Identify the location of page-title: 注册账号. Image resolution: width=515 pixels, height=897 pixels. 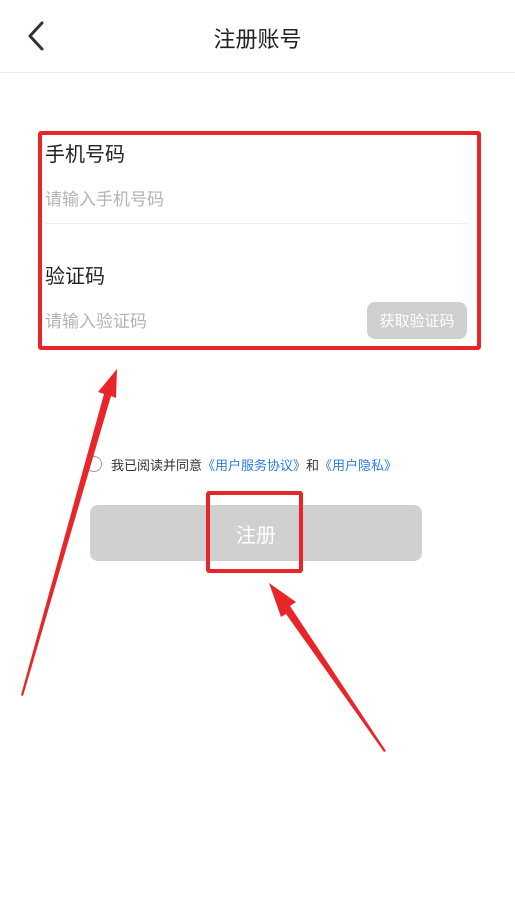
(257, 40).